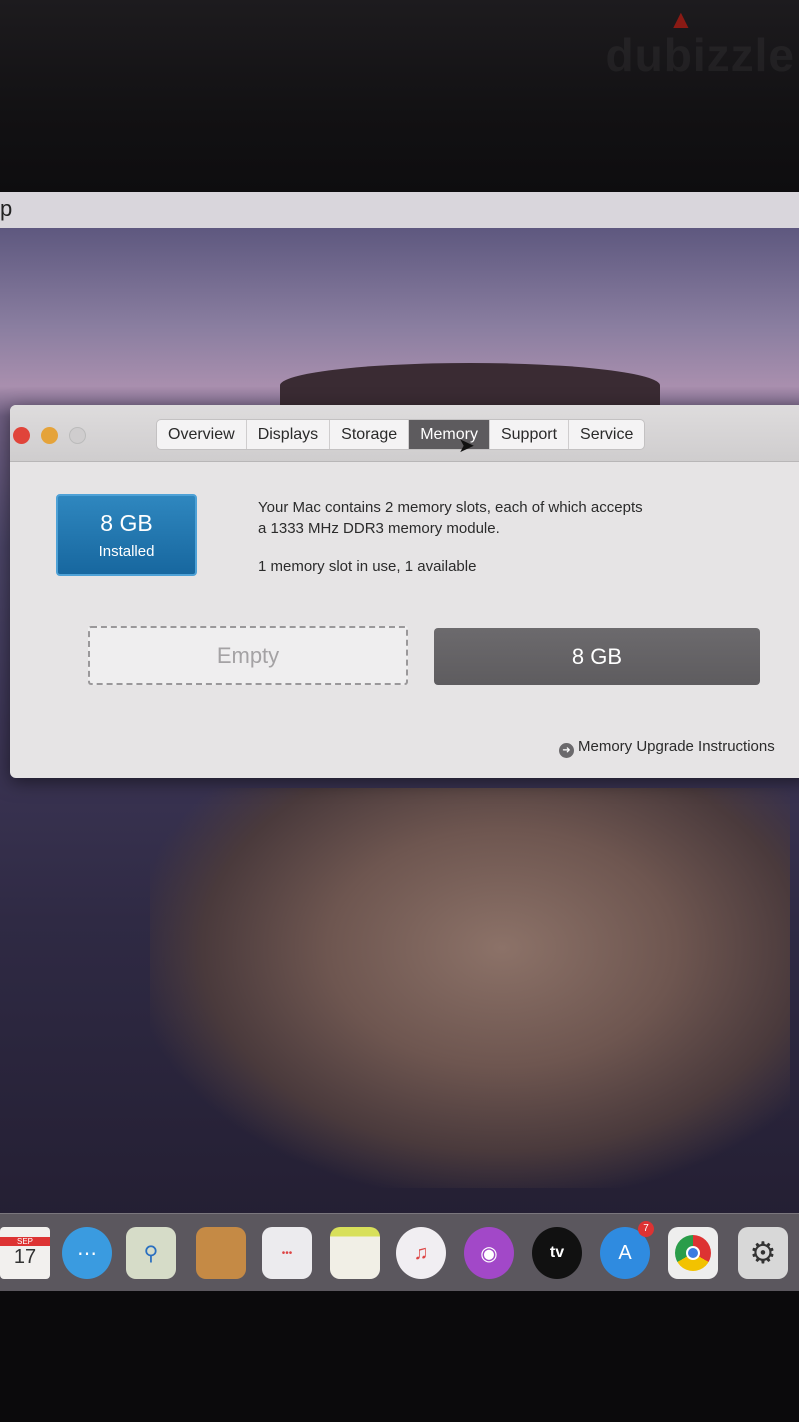 The width and height of the screenshot is (799, 1422). Describe the element at coordinates (151, 1253) in the screenshot. I see `maps-icon: ⚲` at that location.